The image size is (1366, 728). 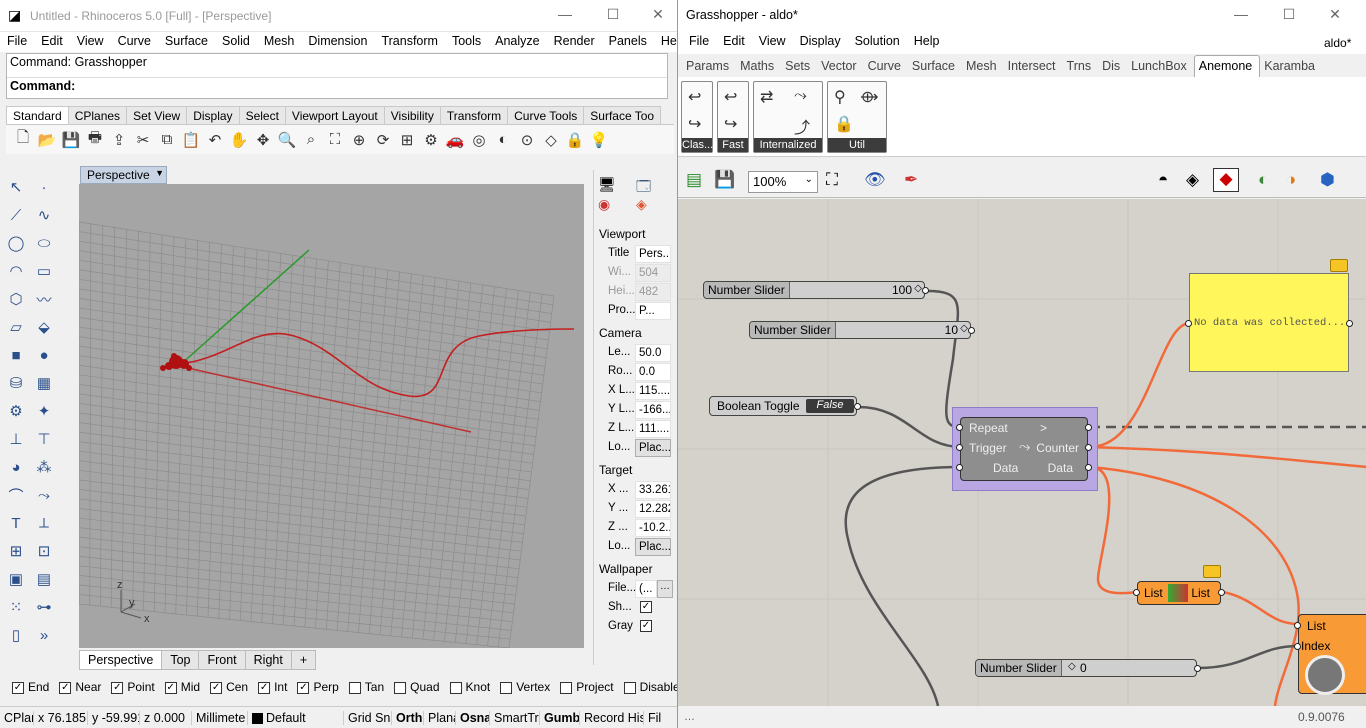 I want to click on boolean-toggle: Boolean Toggle False, so click(x=785, y=406).